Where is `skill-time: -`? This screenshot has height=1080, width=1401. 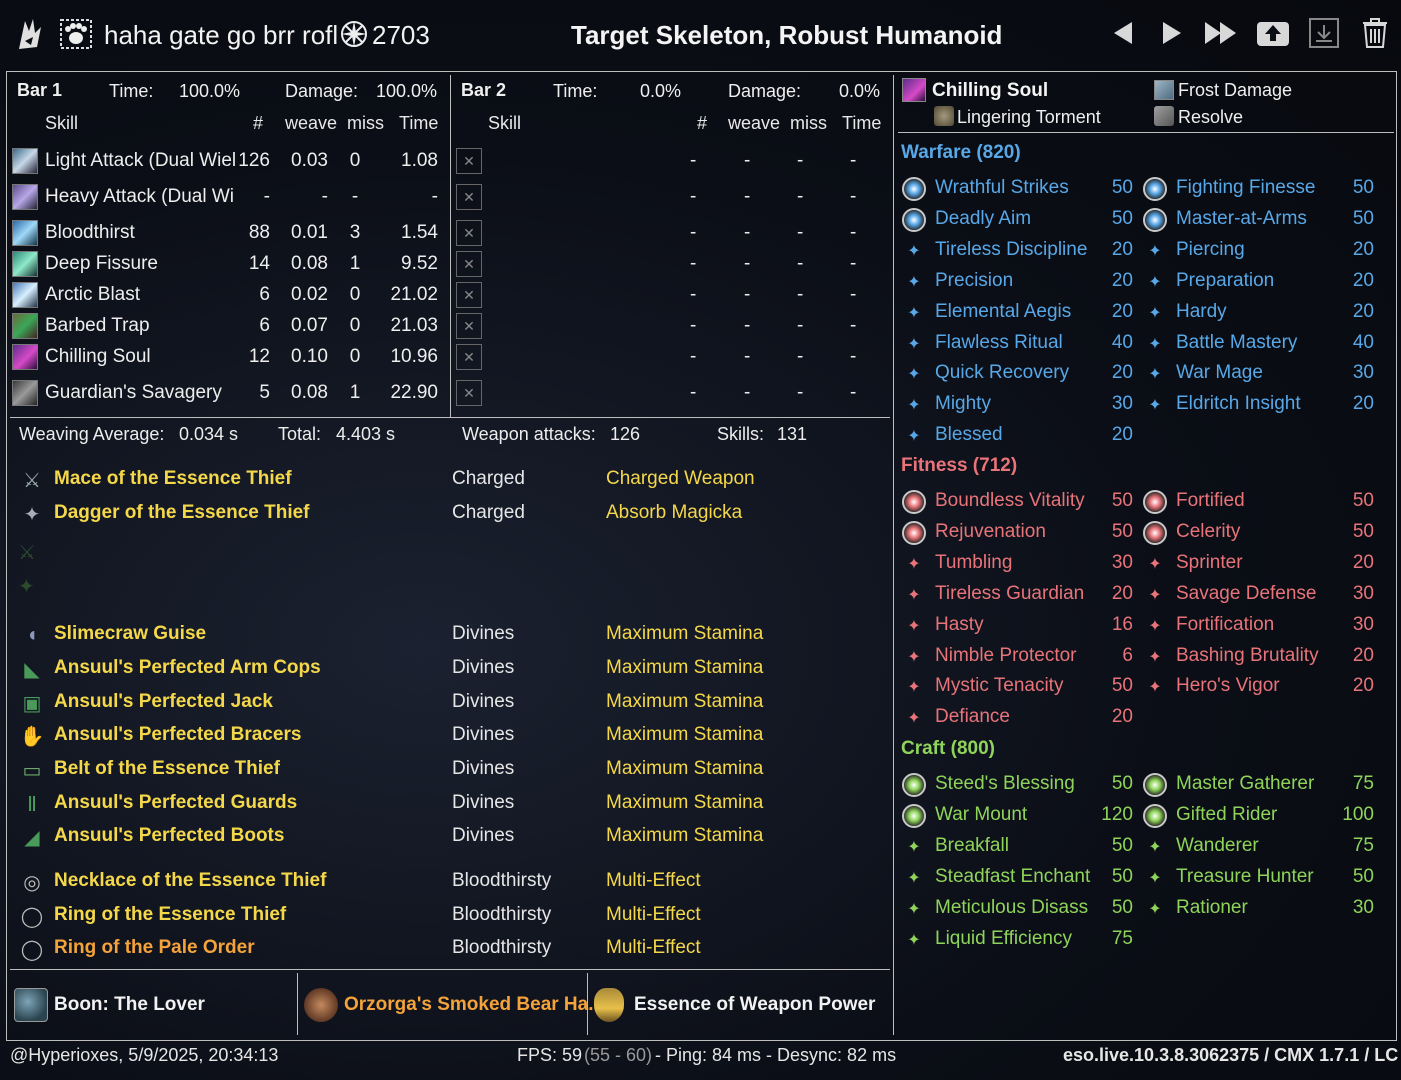 skill-time: - is located at coordinates (434, 196).